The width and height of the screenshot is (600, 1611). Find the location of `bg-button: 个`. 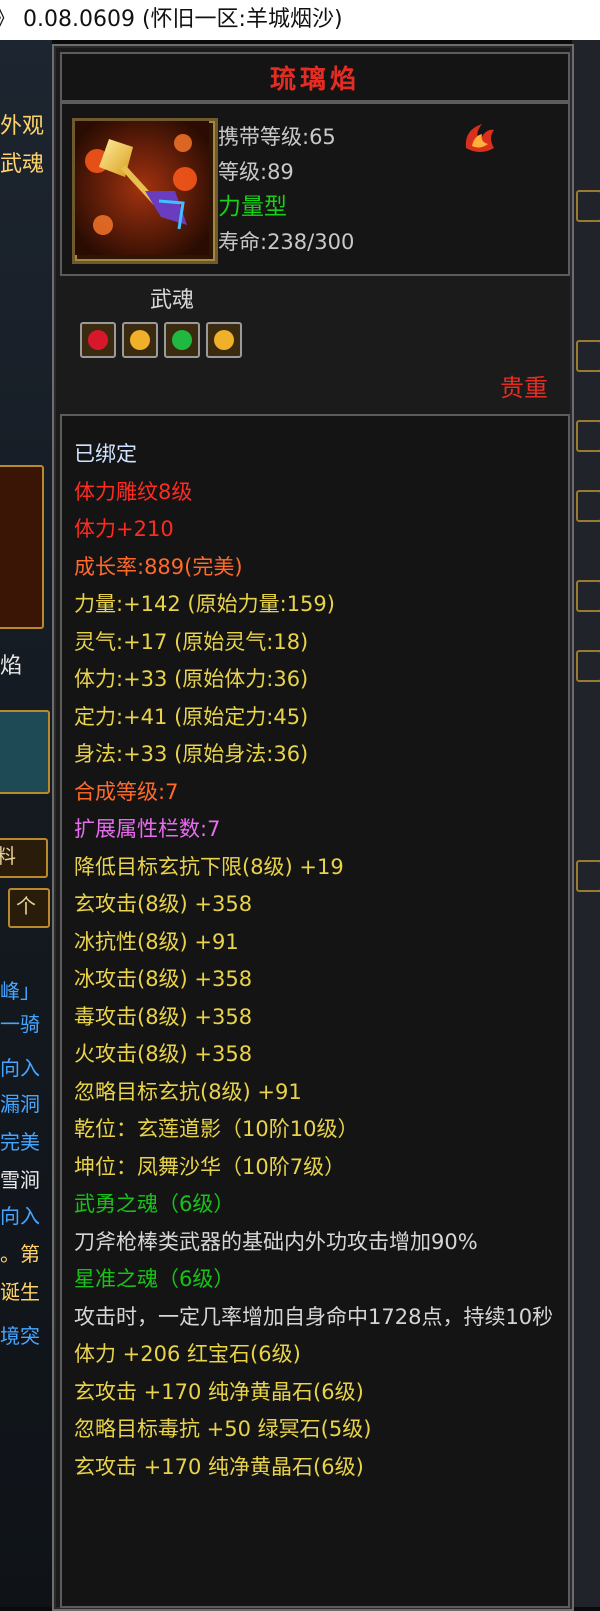

bg-button: 个 is located at coordinates (29, 908).